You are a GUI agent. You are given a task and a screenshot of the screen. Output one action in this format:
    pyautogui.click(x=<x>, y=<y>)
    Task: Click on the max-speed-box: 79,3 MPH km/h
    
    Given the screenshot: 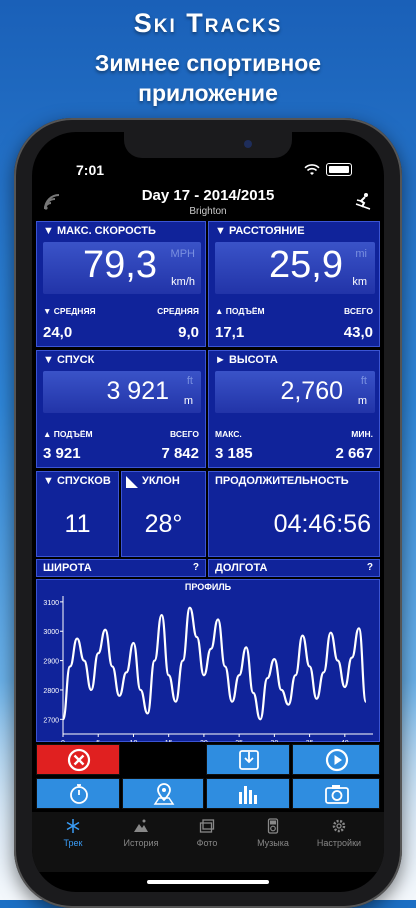 What is the action you would take?
    pyautogui.click(x=122, y=268)
    